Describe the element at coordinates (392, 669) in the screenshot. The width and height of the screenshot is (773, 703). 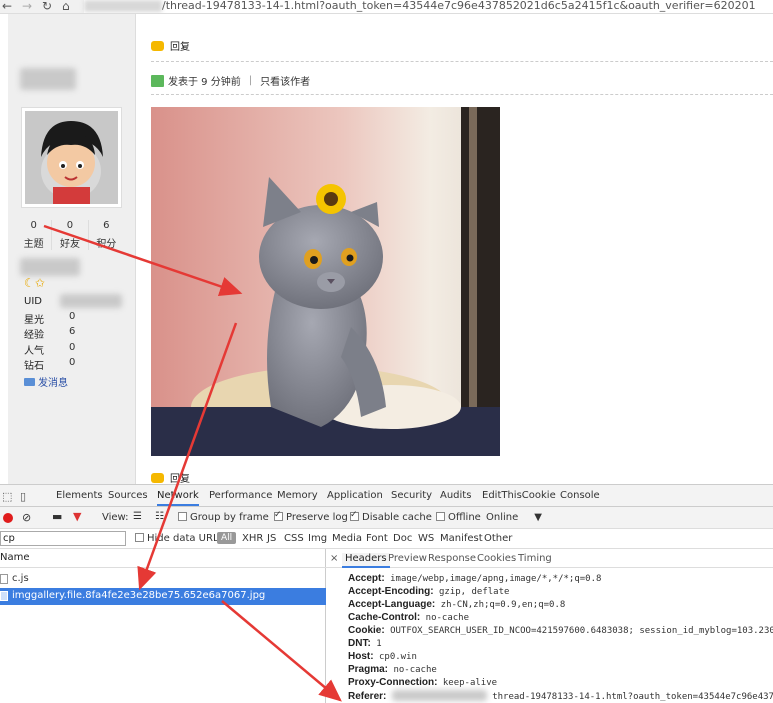
I see `header-pragma: Pragma: no-cache` at that location.